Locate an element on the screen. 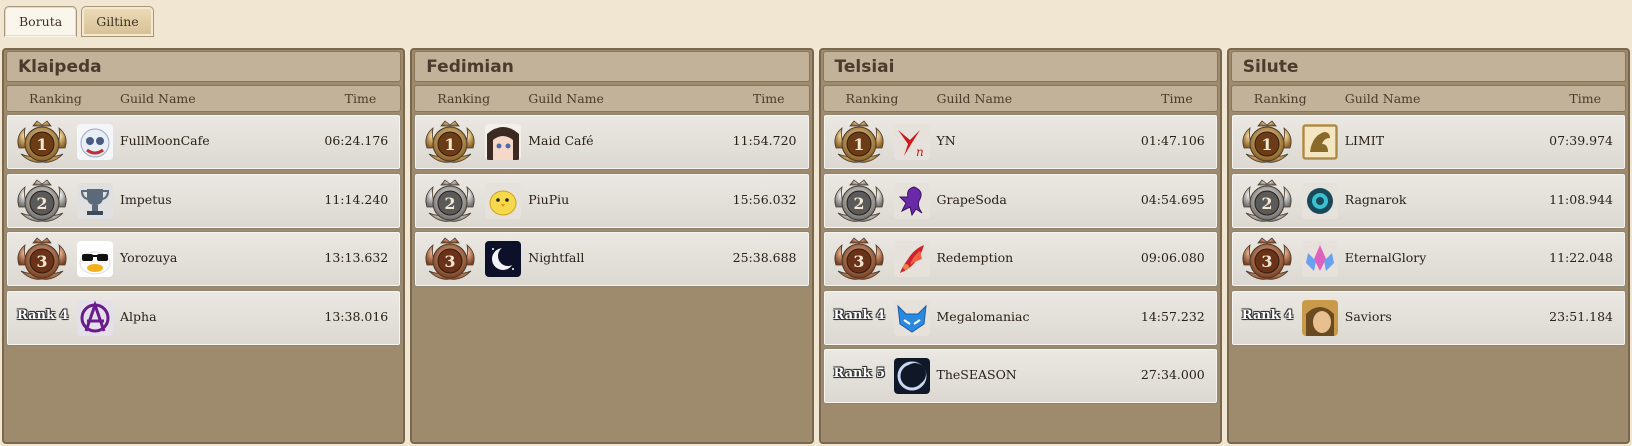  guild-row: 1 Maid Café 11:54.720 is located at coordinates (612, 142).